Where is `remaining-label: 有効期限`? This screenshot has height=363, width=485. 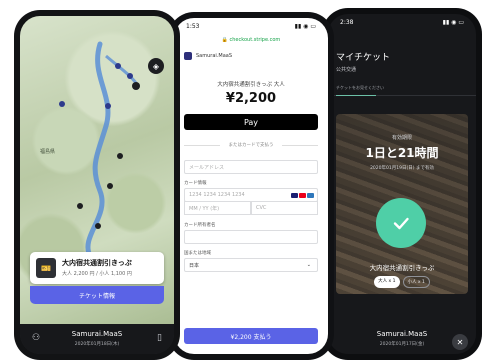 remaining-label: 有効期限 is located at coordinates (401, 138).